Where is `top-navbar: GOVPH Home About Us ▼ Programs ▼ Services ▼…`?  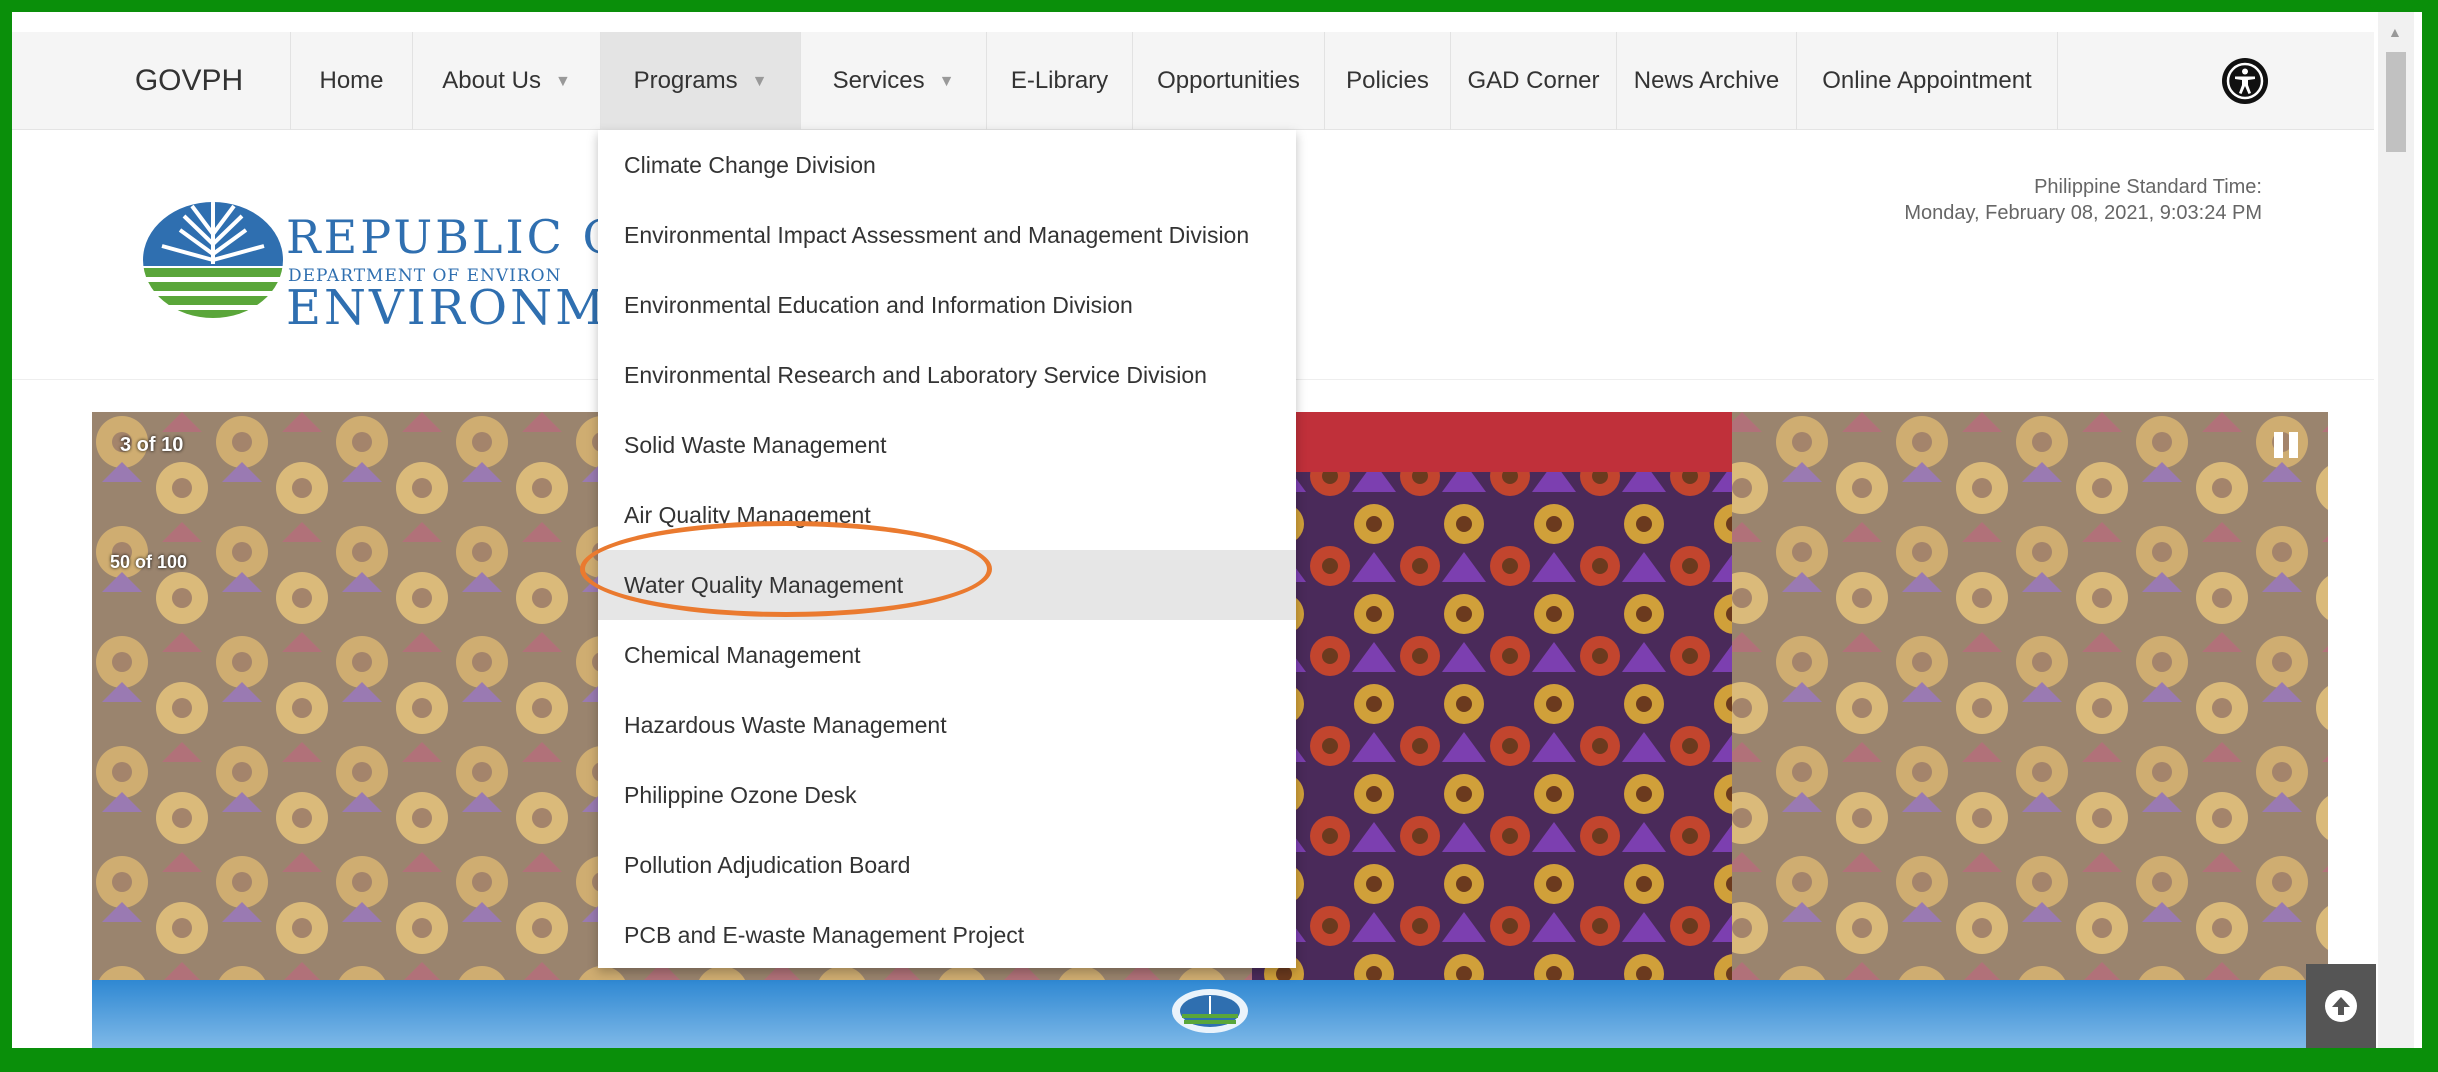
top-navbar: GOVPH Home About Us ▼ Programs ▼ Services ▼… is located at coordinates (1193, 81).